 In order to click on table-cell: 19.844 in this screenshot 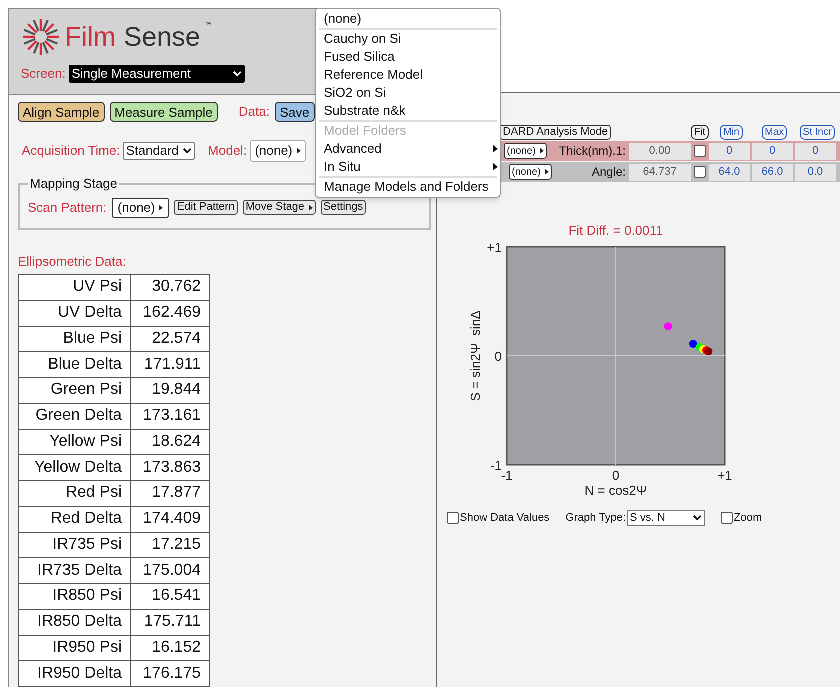, I will do `click(170, 391)`.